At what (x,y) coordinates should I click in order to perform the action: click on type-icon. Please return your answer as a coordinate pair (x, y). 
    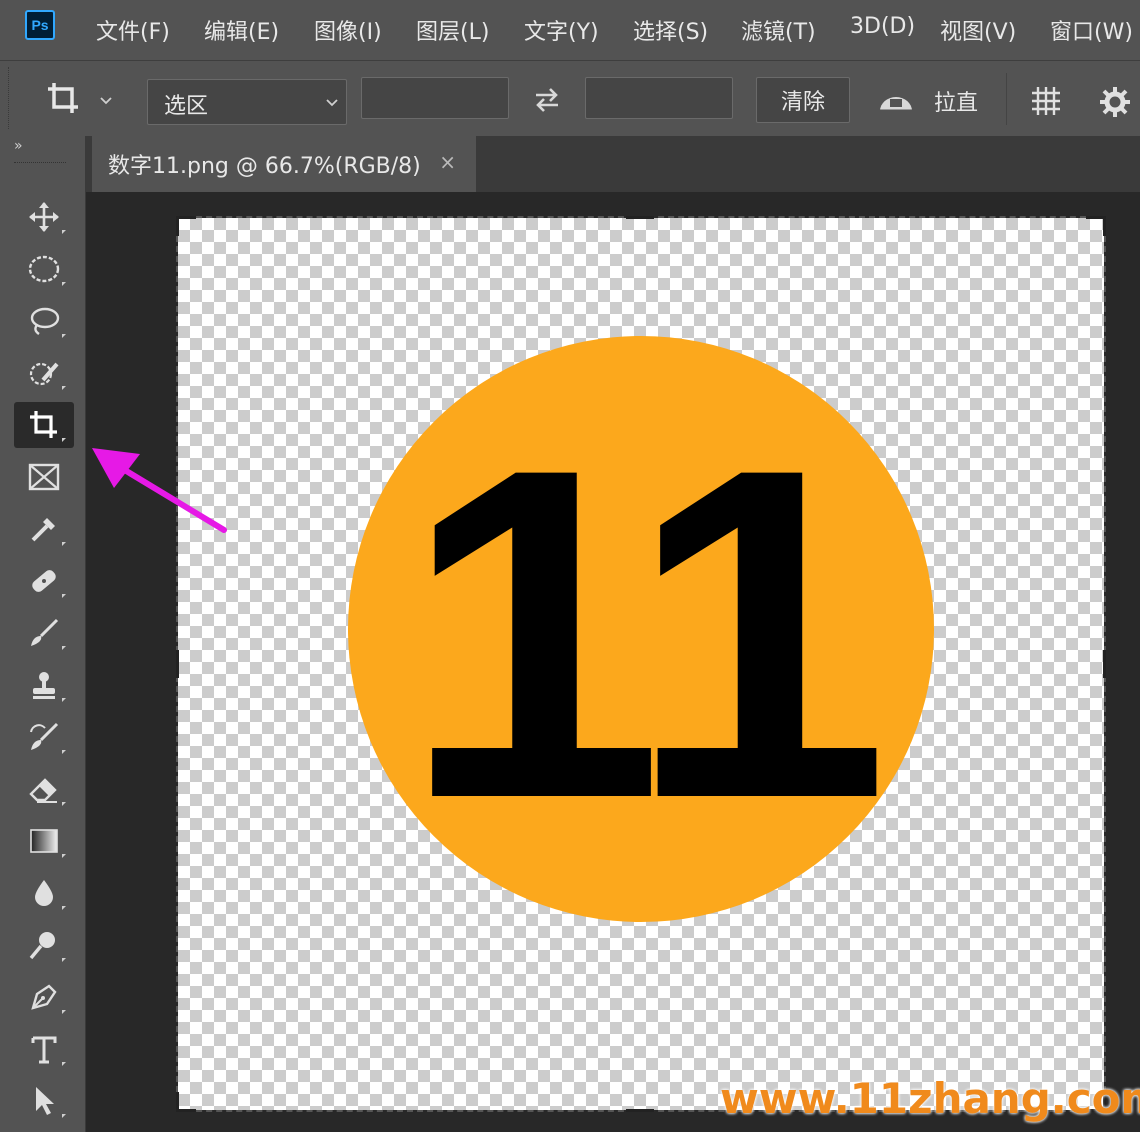
    Looking at the image, I should click on (44, 1050).